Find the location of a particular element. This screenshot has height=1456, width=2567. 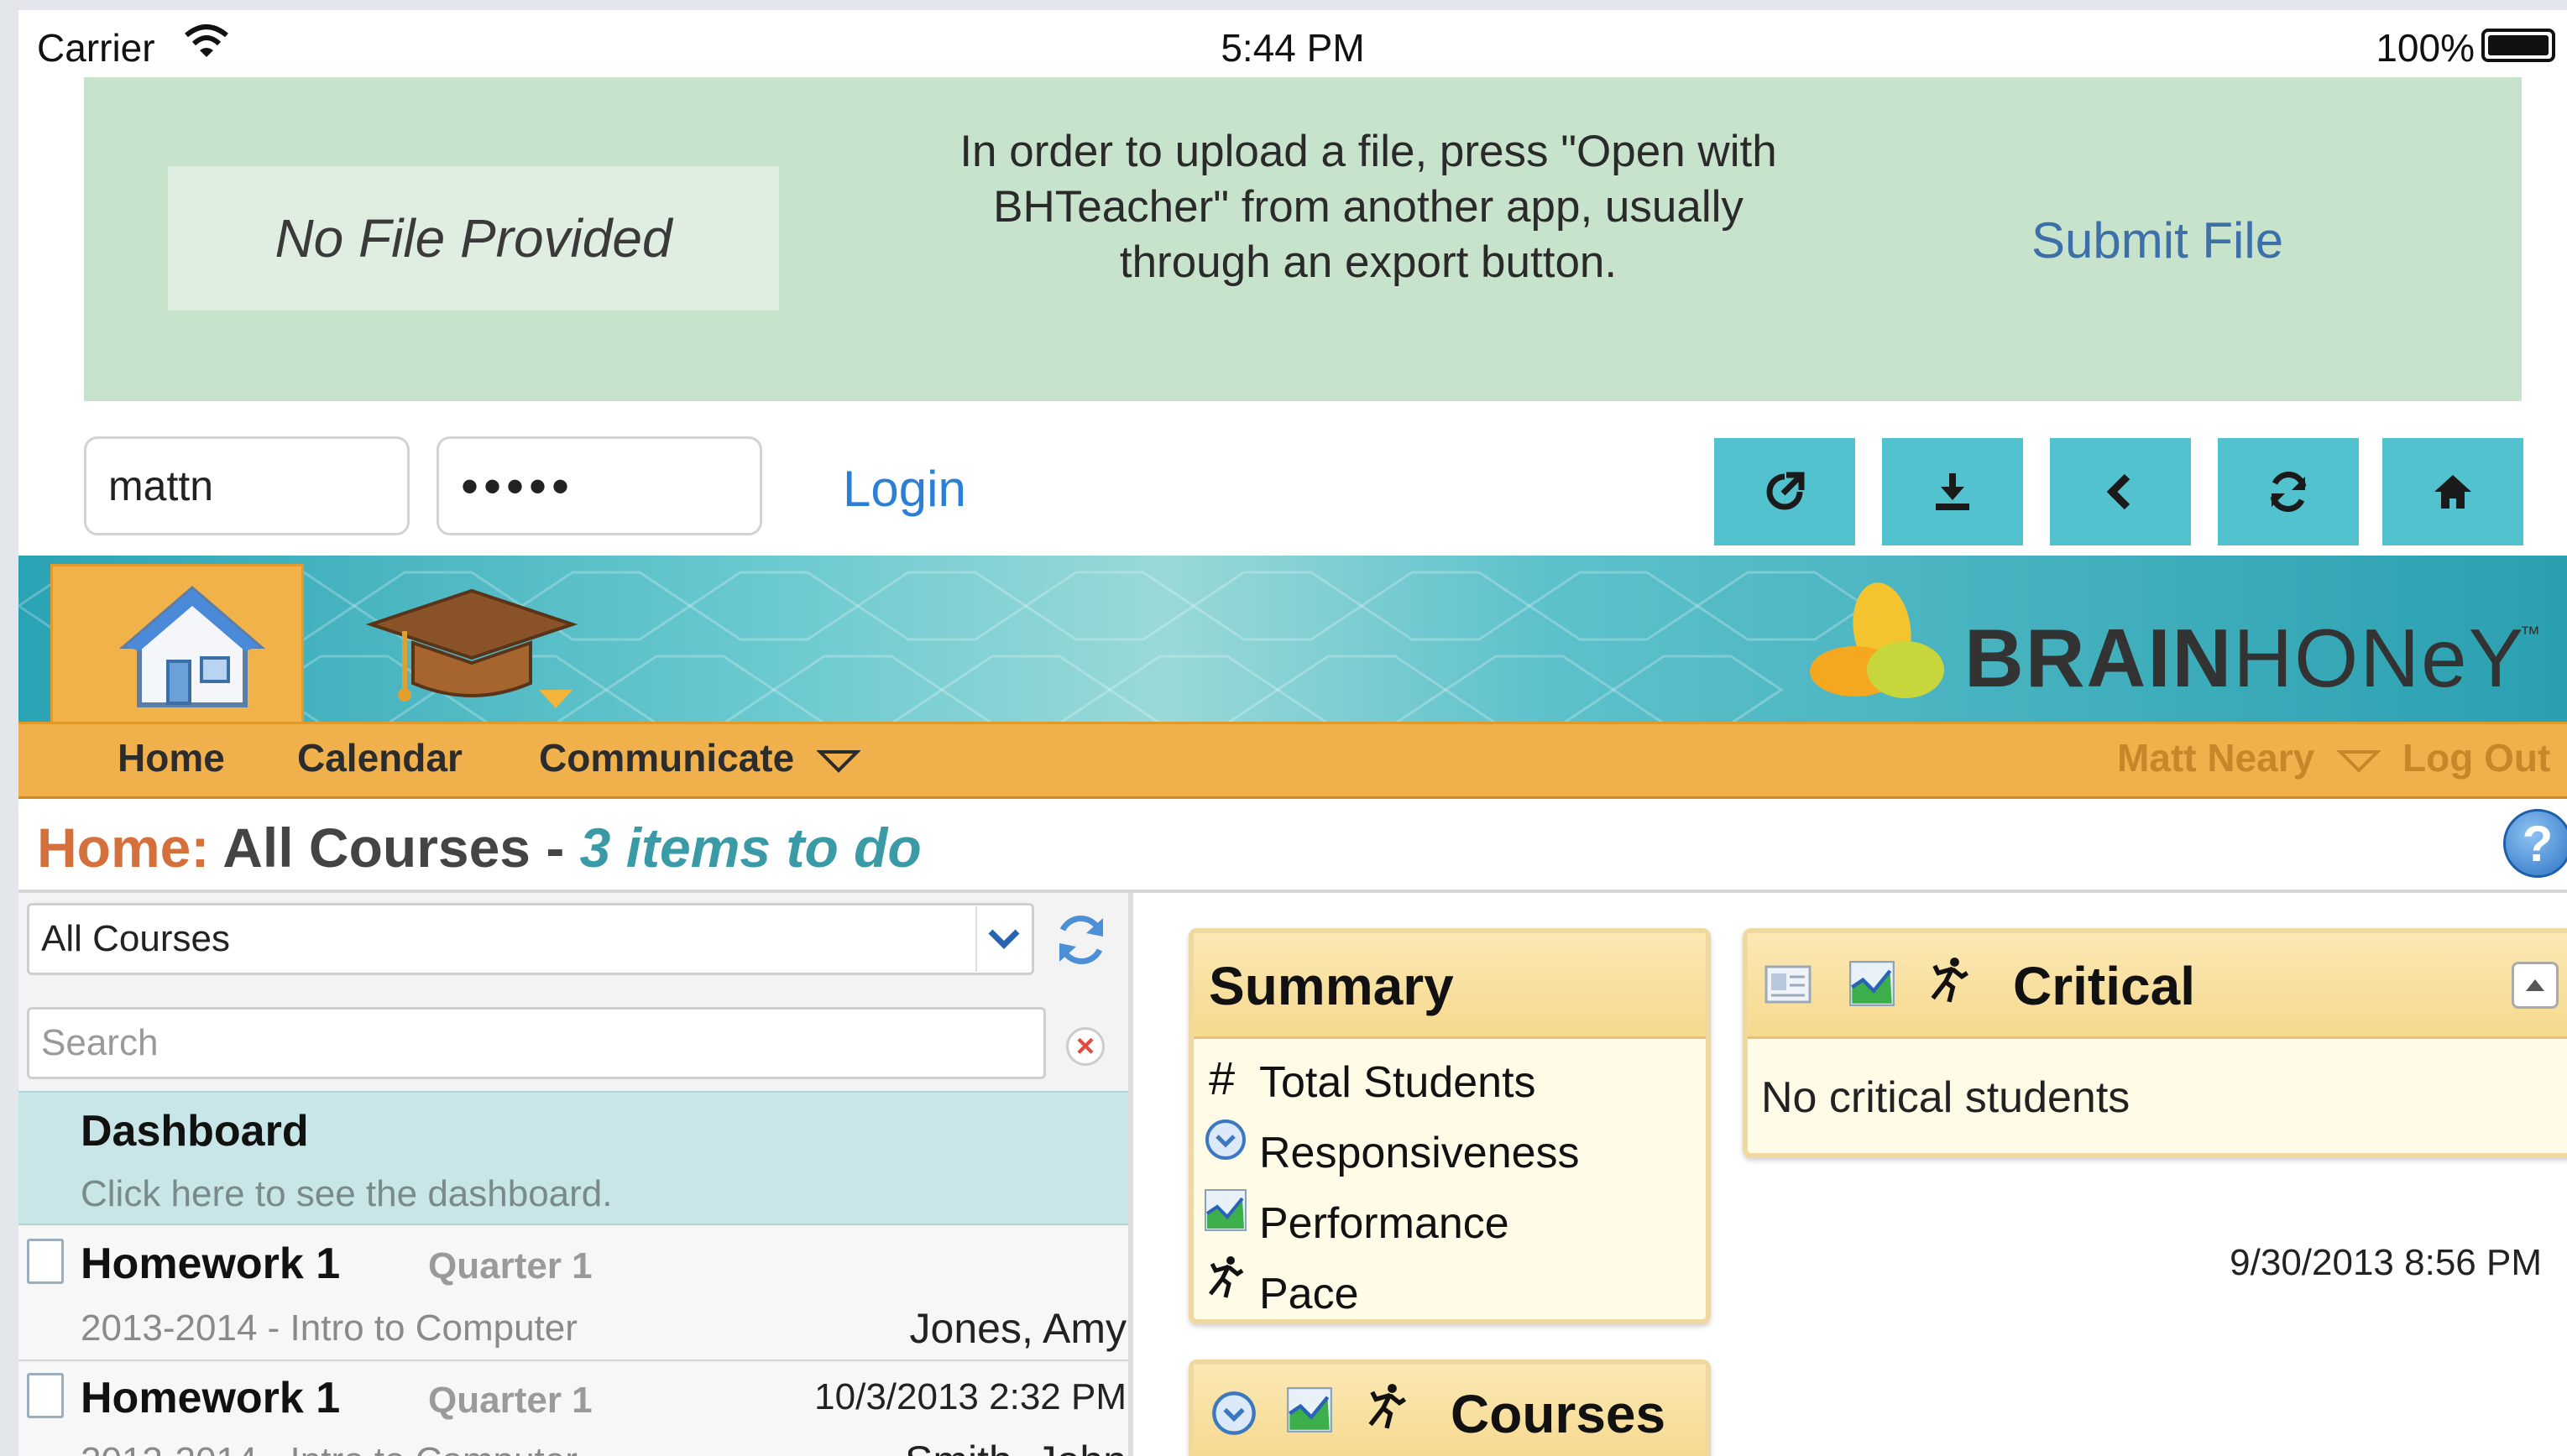

download-button is located at coordinates (1953, 491).